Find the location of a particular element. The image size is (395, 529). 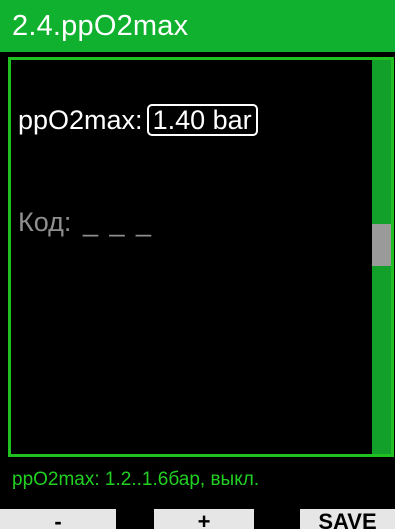

ppo2max-setting-row: ppO2max: 1.40 bar is located at coordinates (138, 120).